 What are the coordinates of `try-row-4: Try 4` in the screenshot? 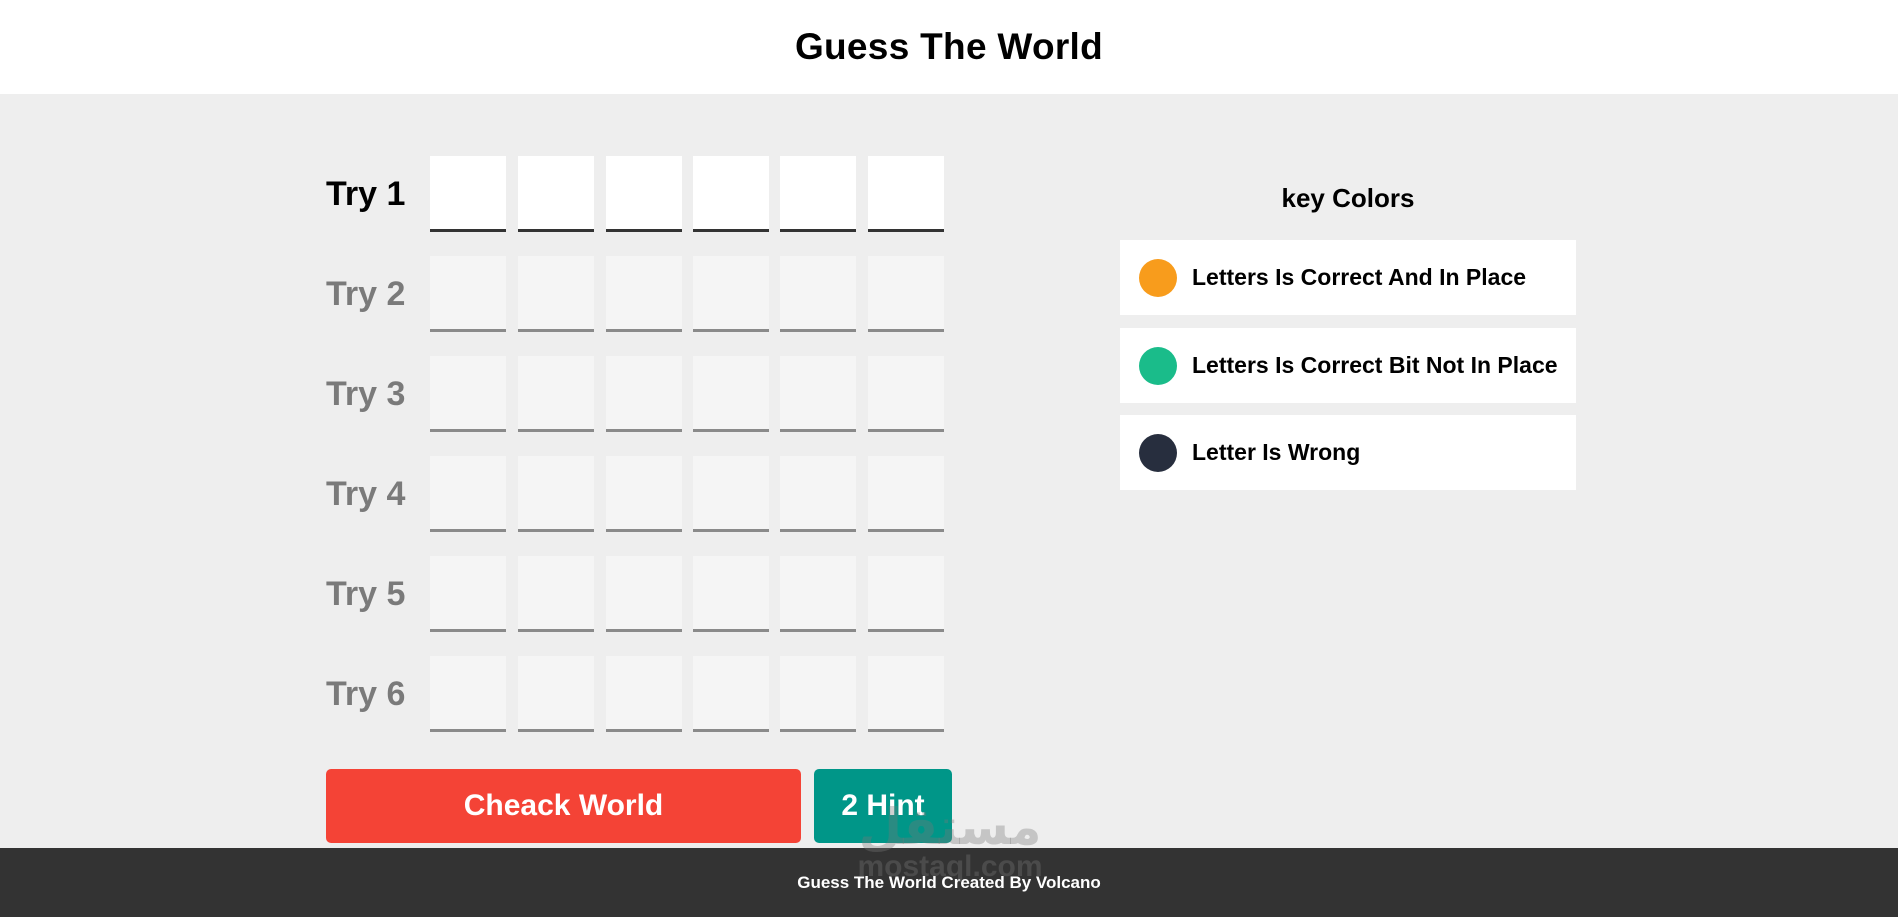 It's located at (646, 494).